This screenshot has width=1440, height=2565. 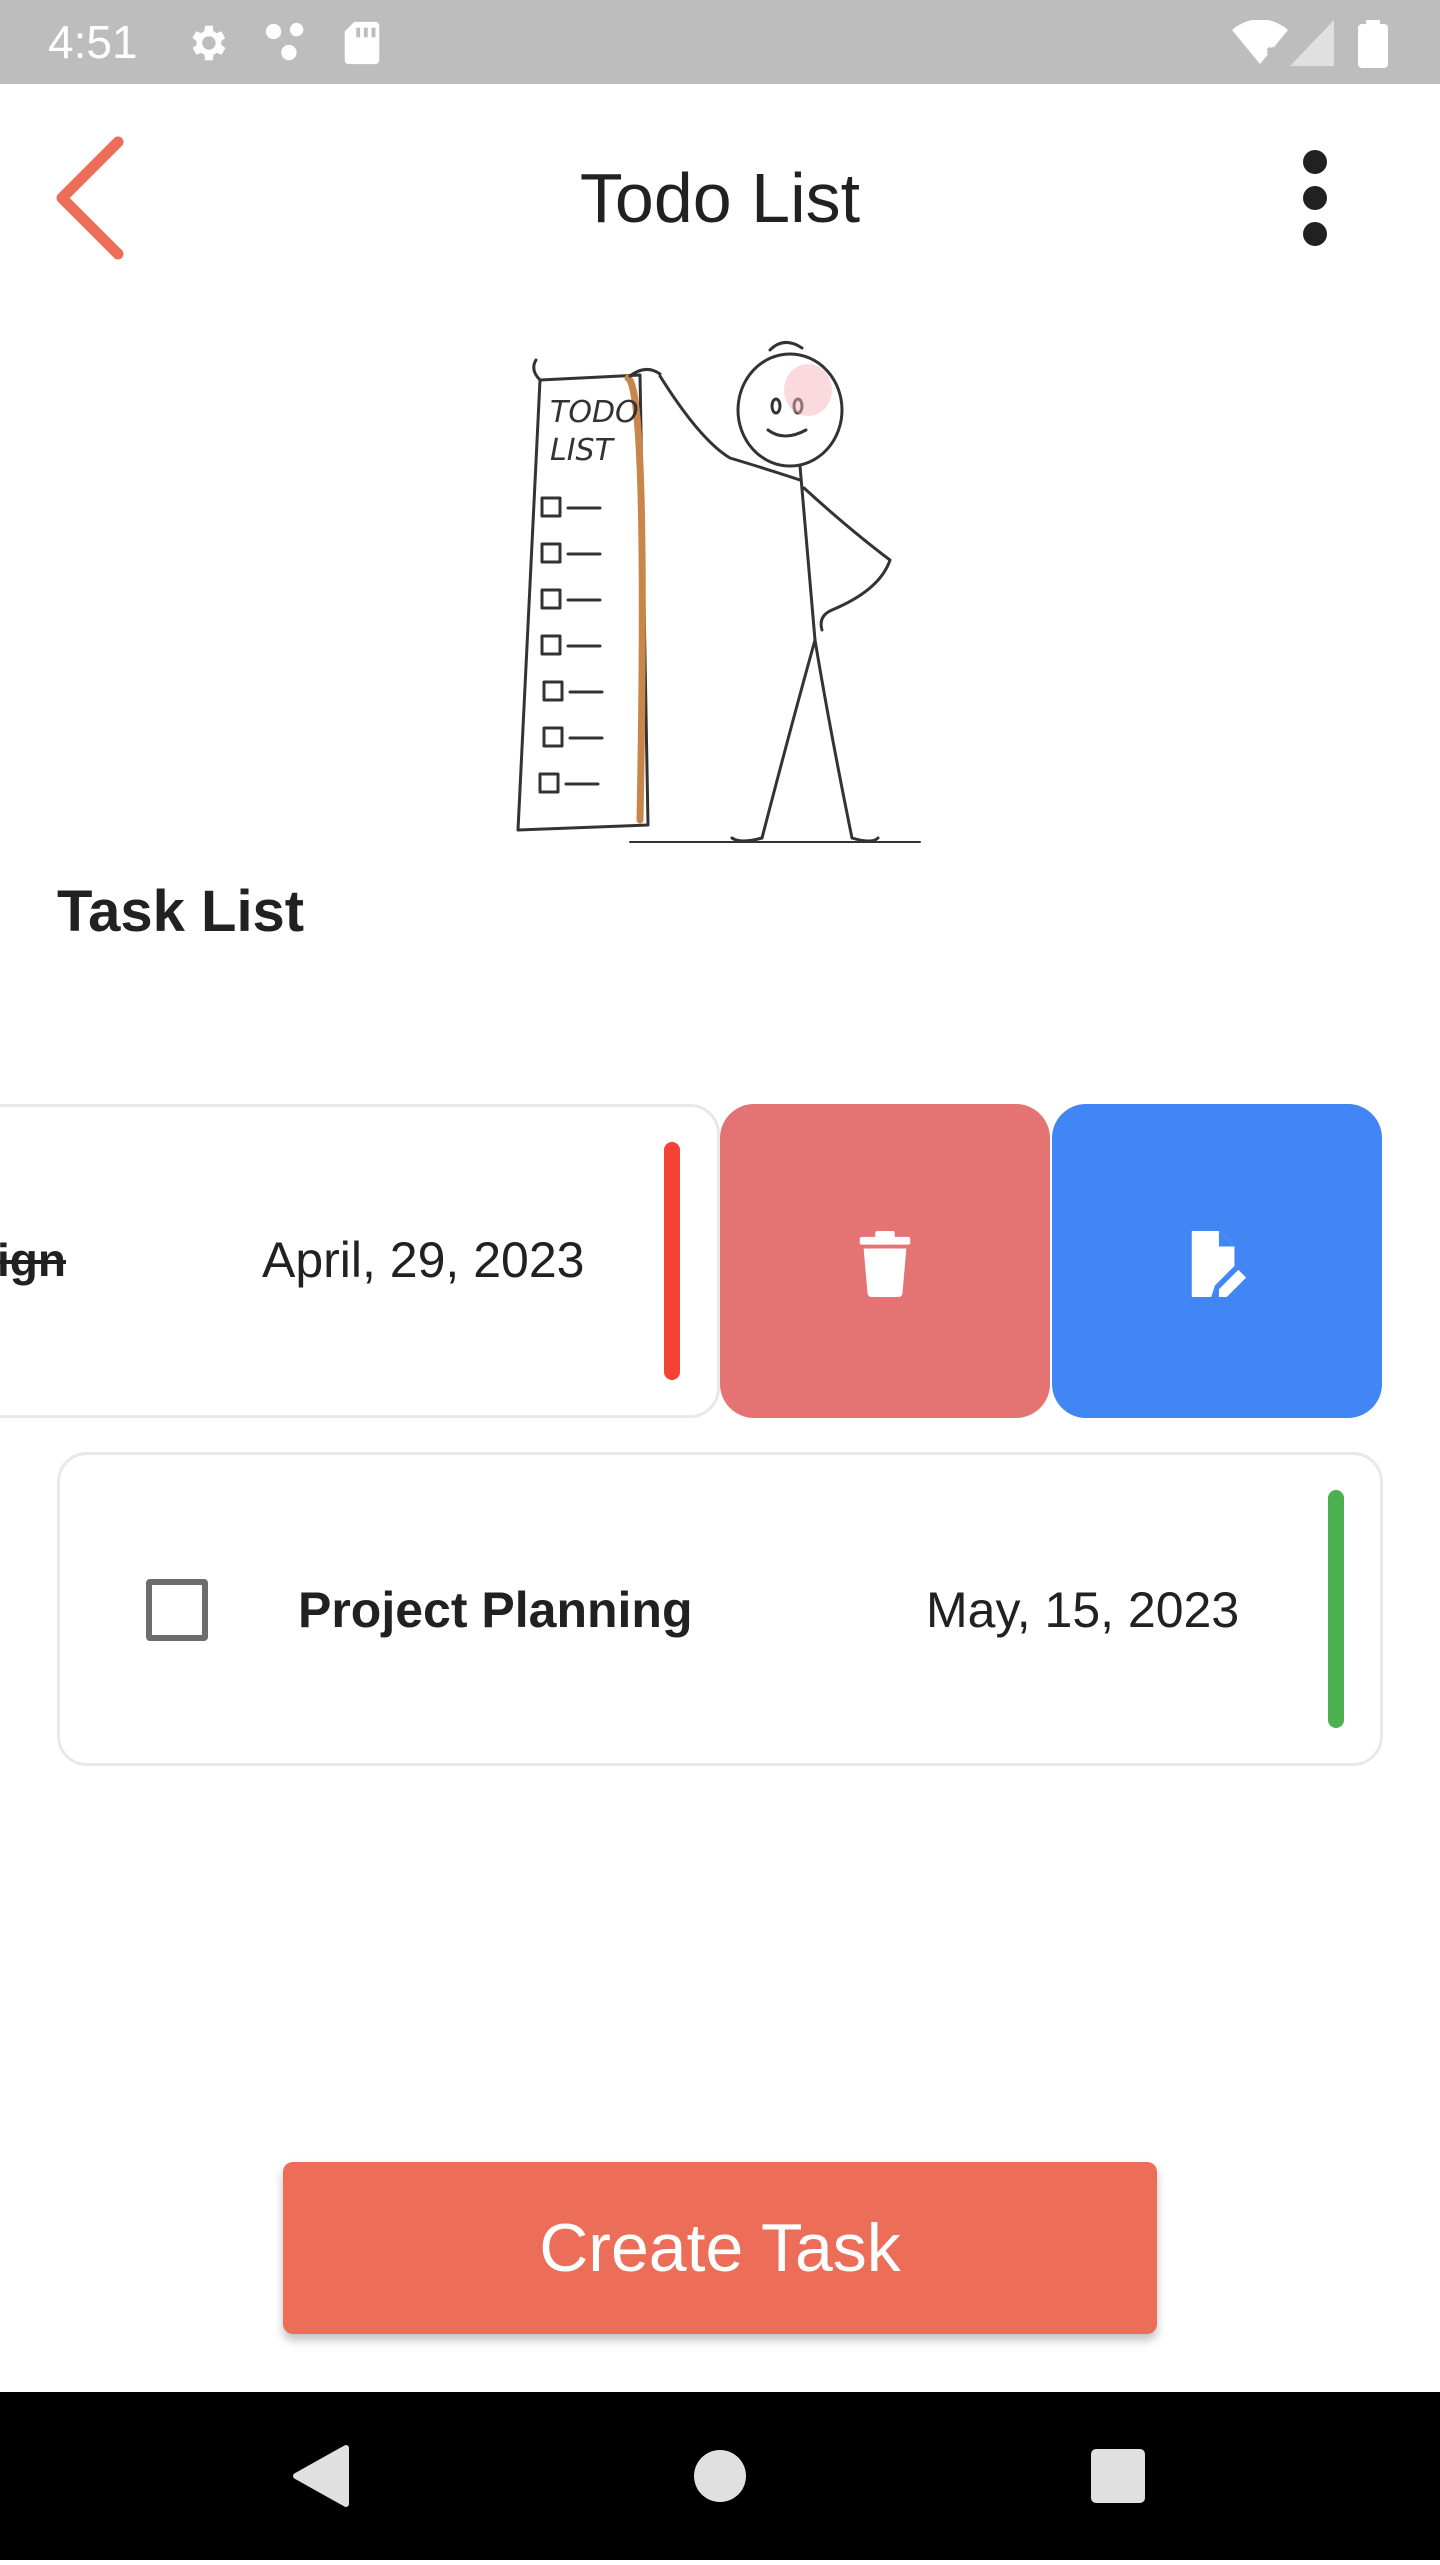 What do you see at coordinates (672, 1261) in the screenshot?
I see `priority-indicator-high` at bounding box center [672, 1261].